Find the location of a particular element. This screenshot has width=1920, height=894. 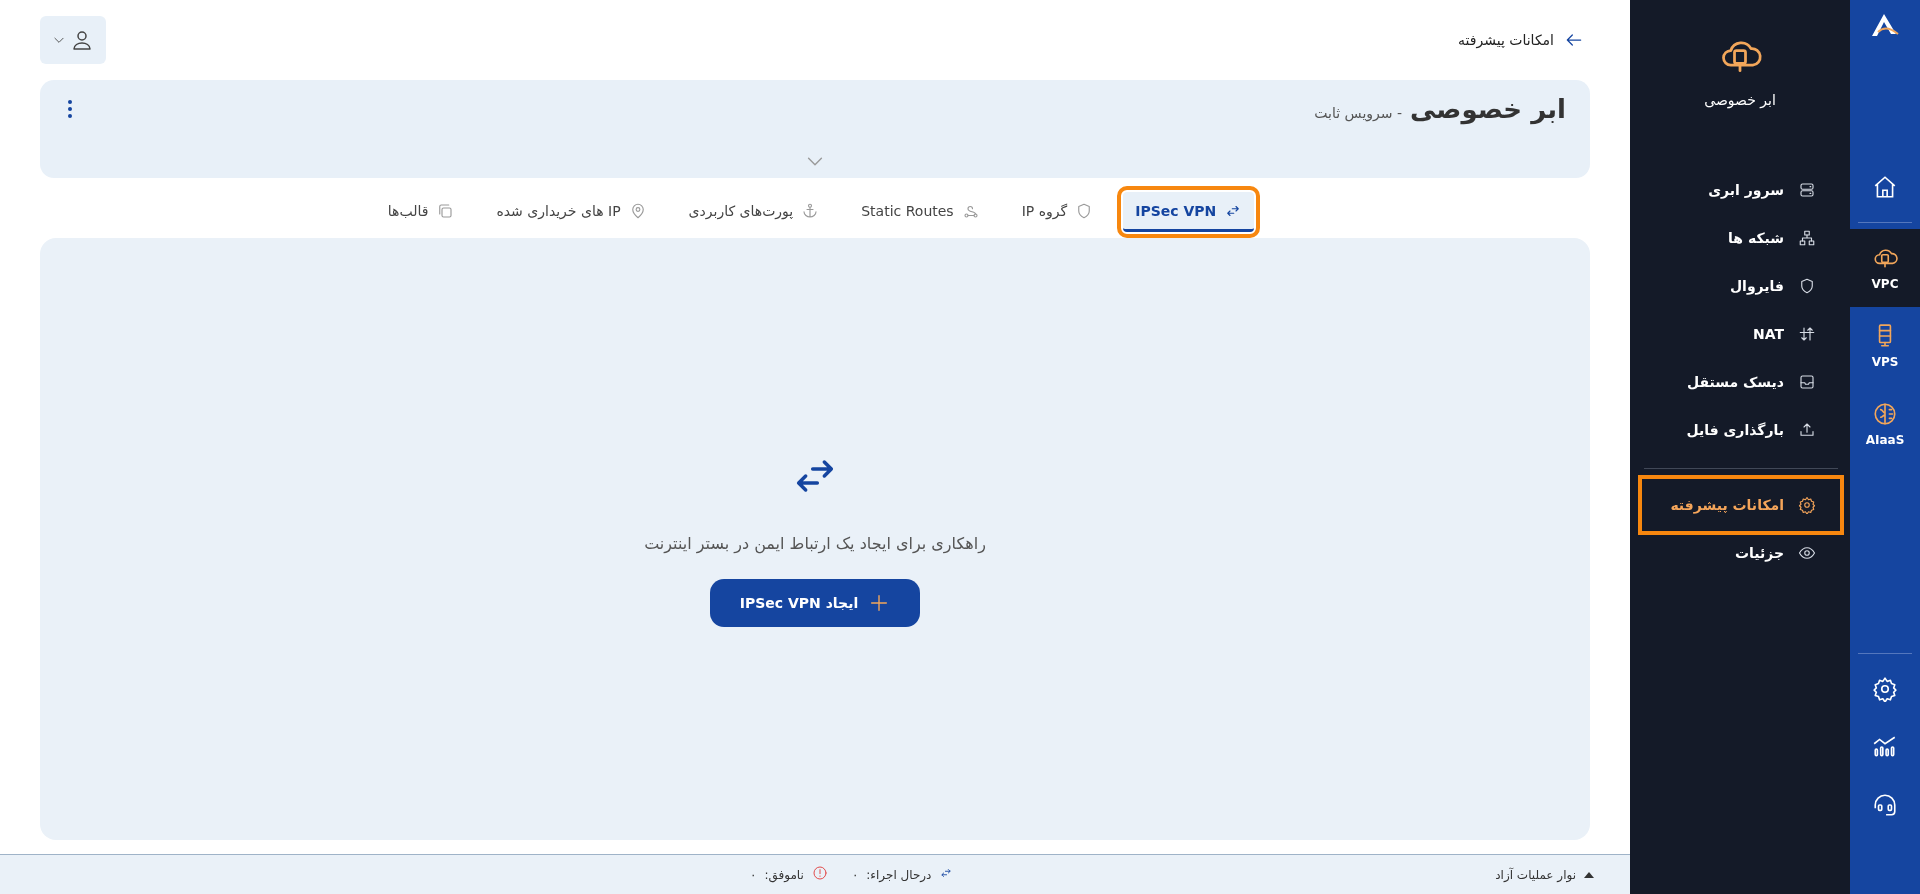

rail-item: VPS is located at coordinates (1885, 346).